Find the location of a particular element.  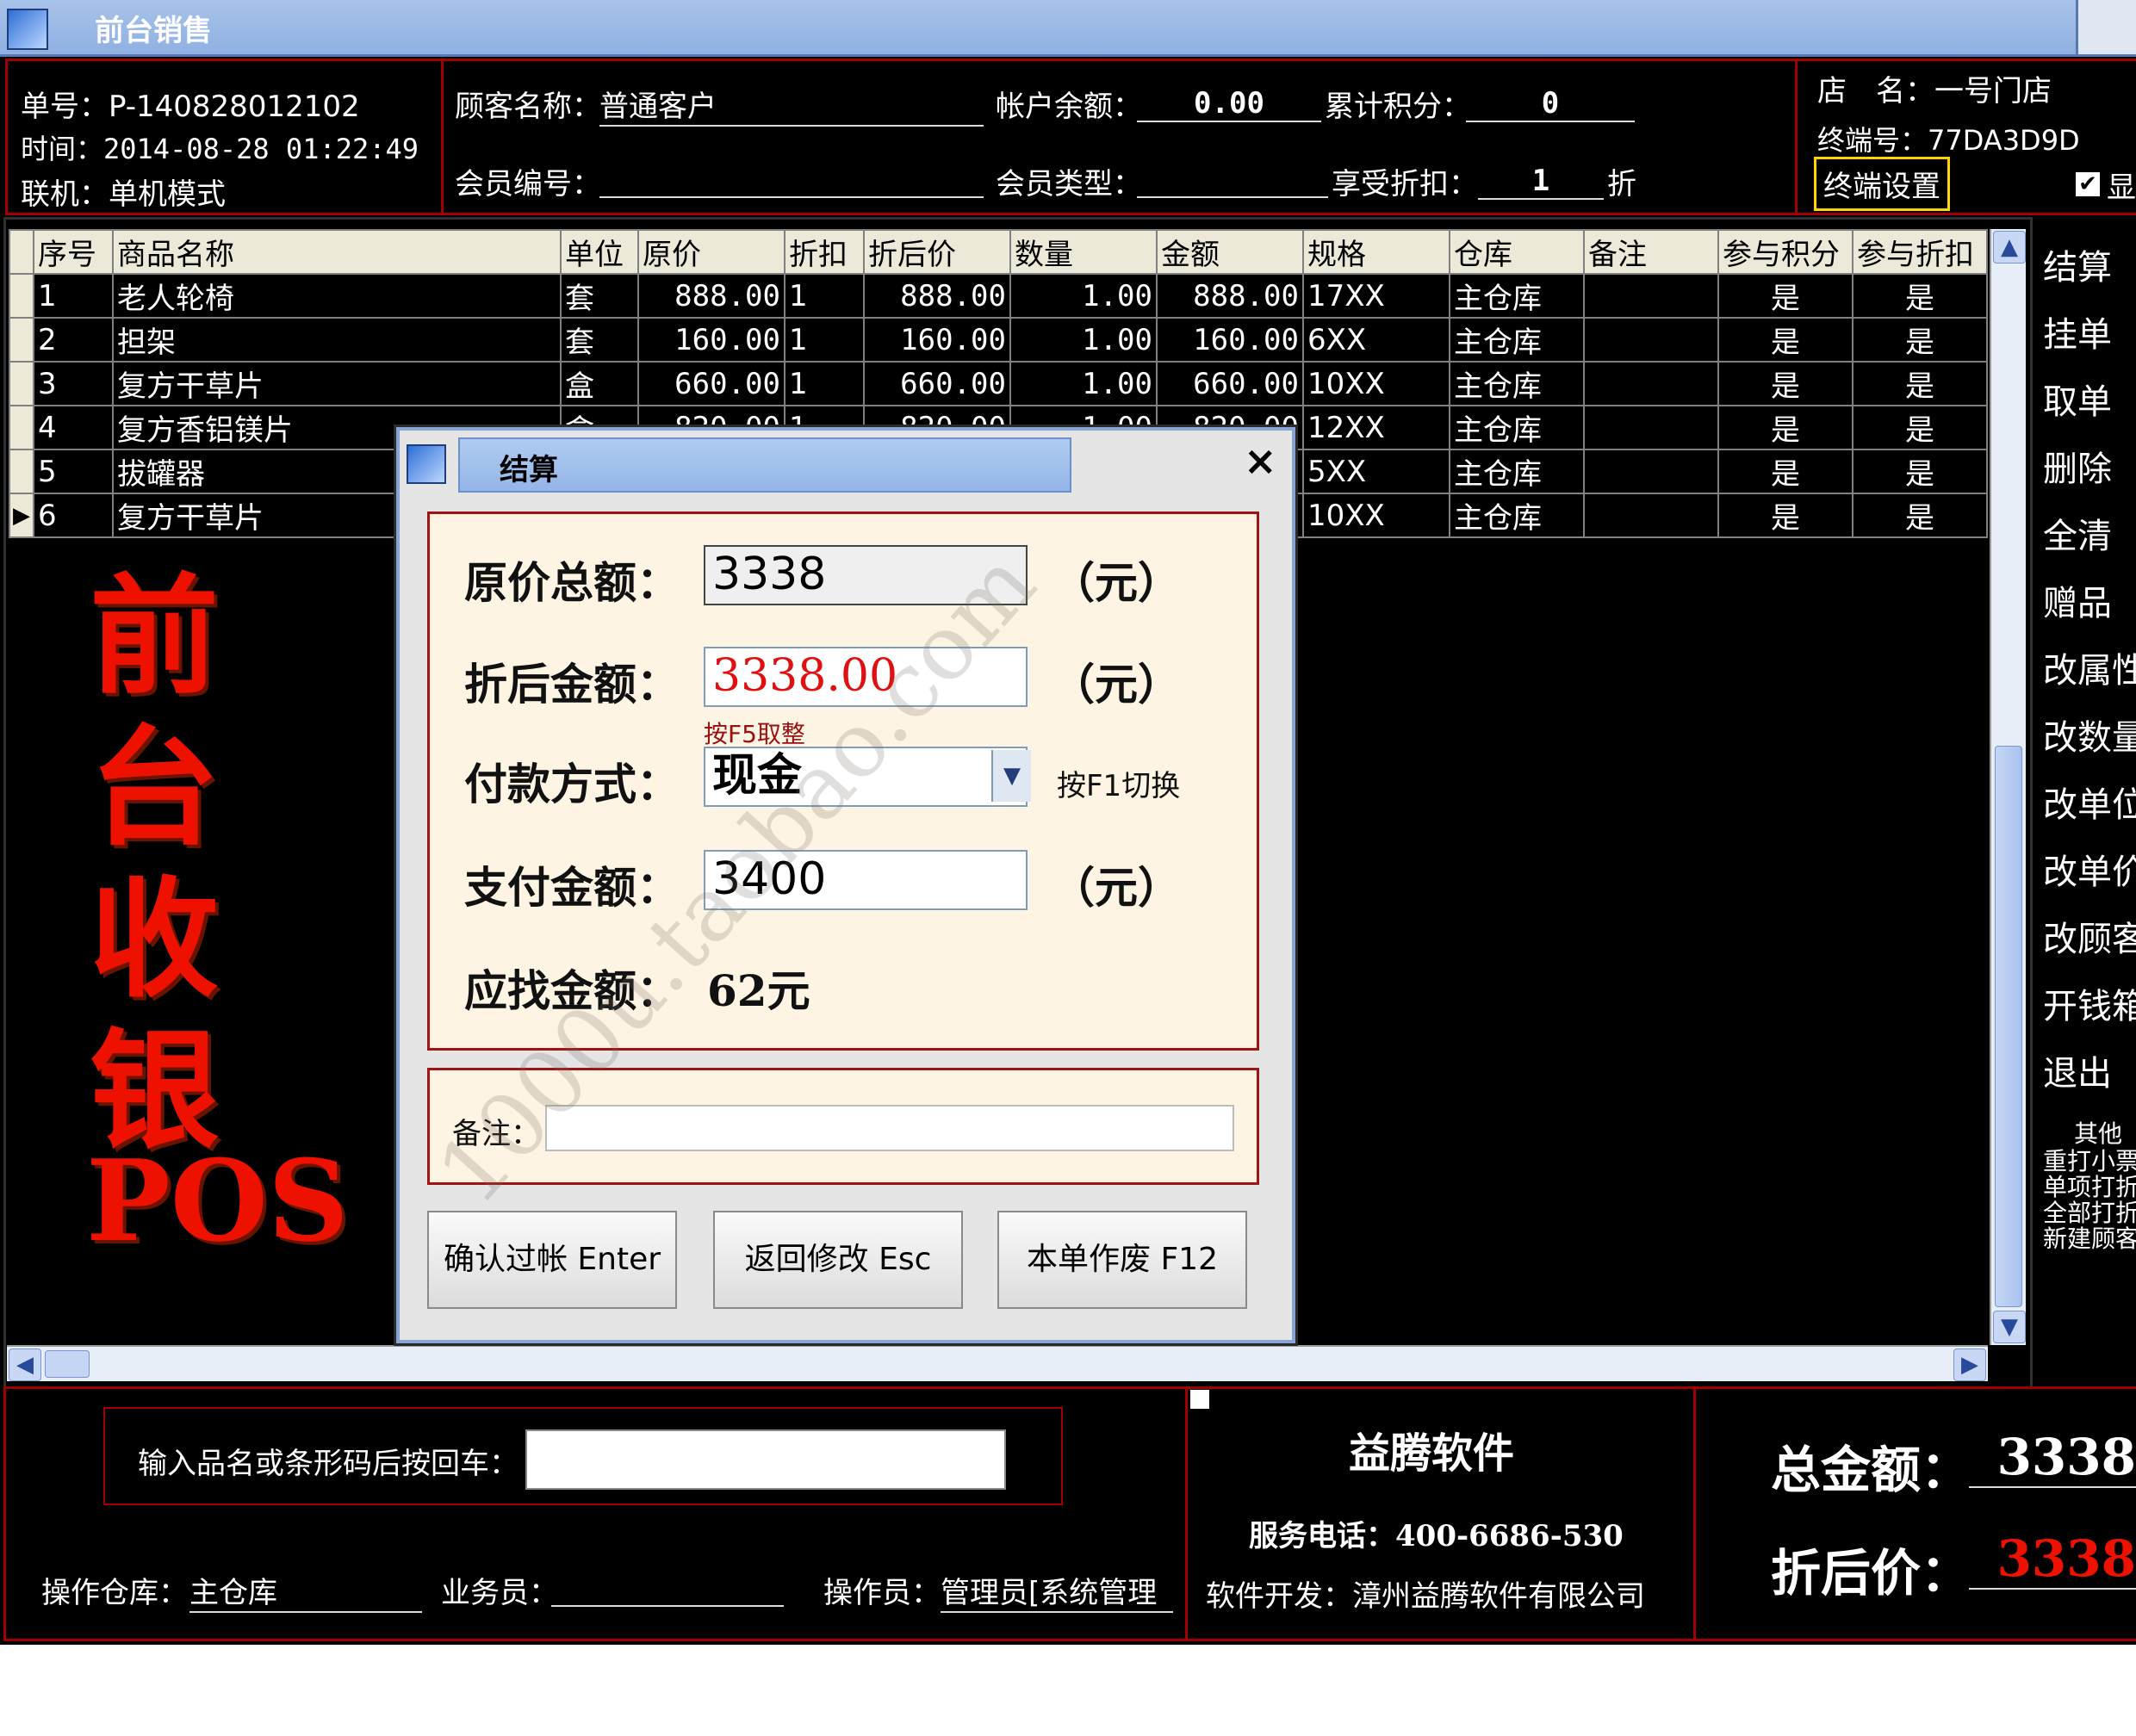

menu-reprint: 重打小票 is located at coordinates (2089, 1162).